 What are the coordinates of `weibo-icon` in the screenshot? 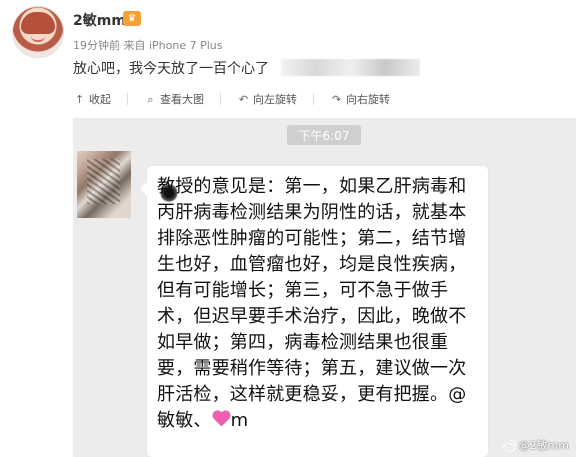 It's located at (509, 445).